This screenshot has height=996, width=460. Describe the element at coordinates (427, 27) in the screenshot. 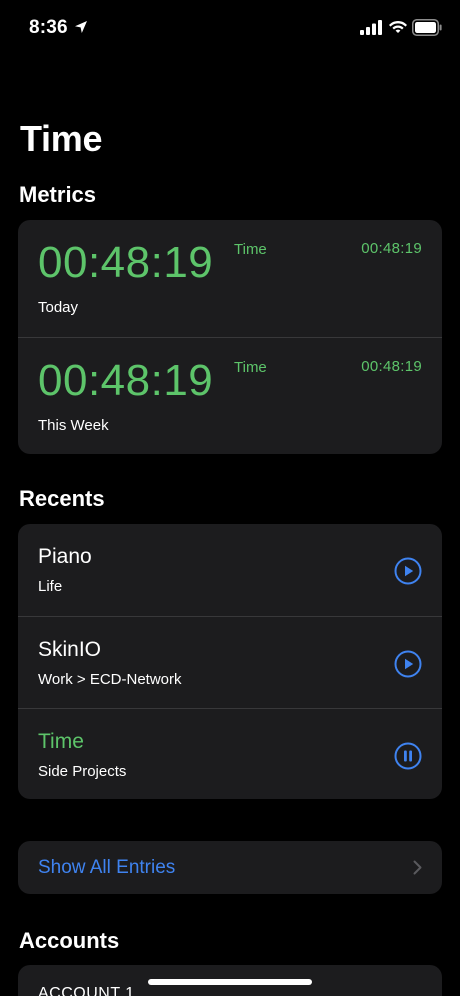

I see `battery-icon` at that location.